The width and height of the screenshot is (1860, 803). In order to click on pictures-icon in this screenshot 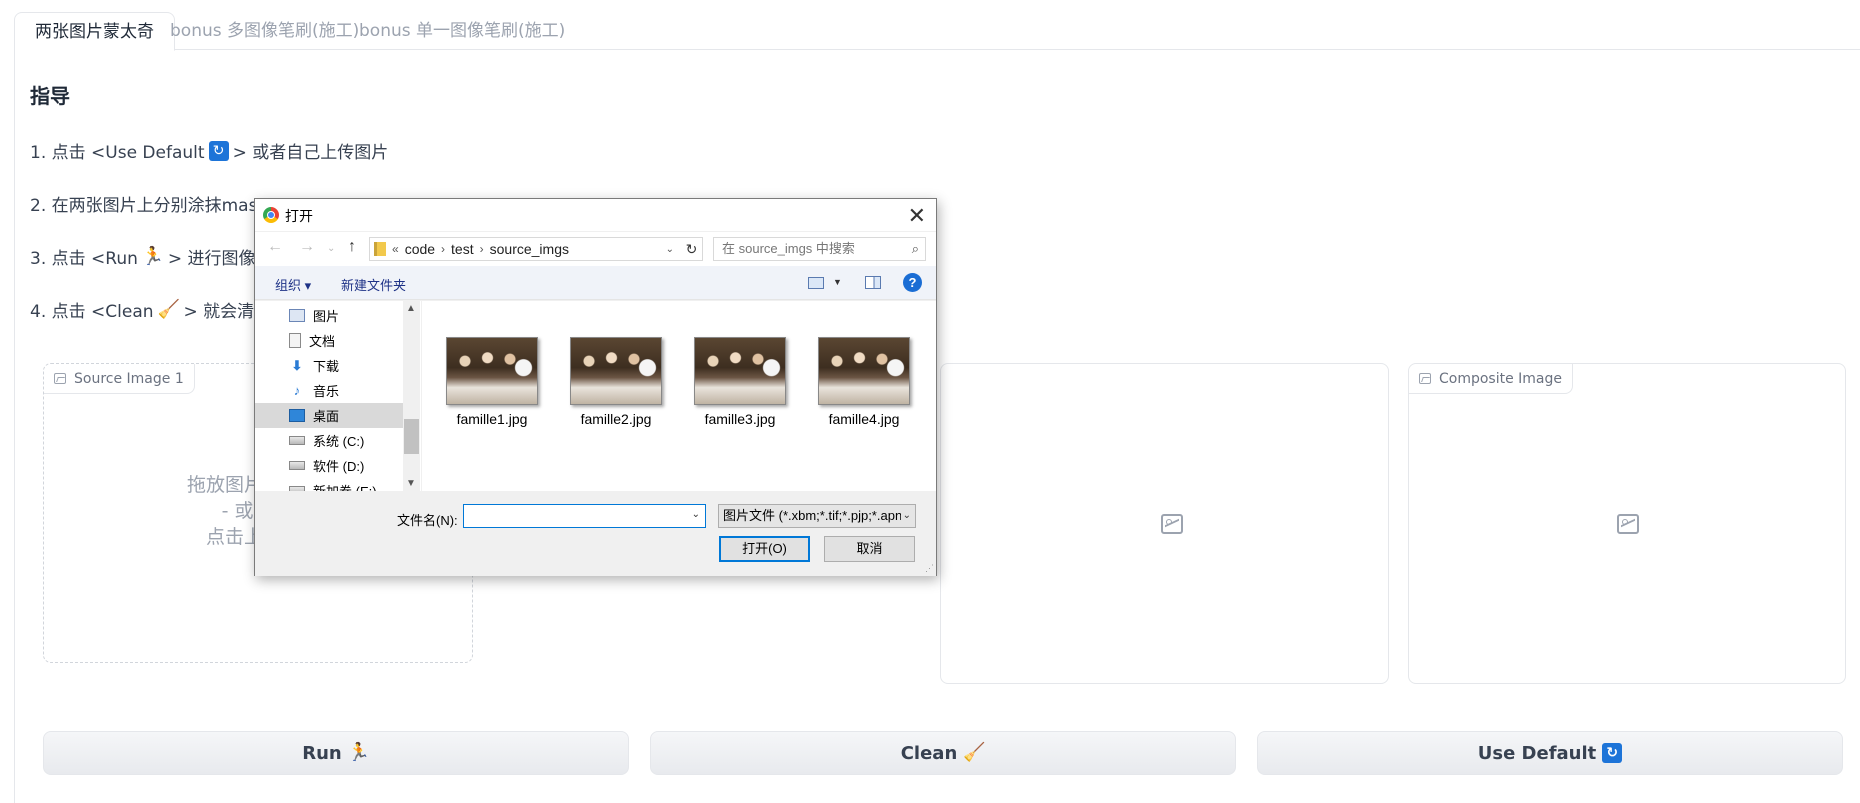, I will do `click(297, 315)`.